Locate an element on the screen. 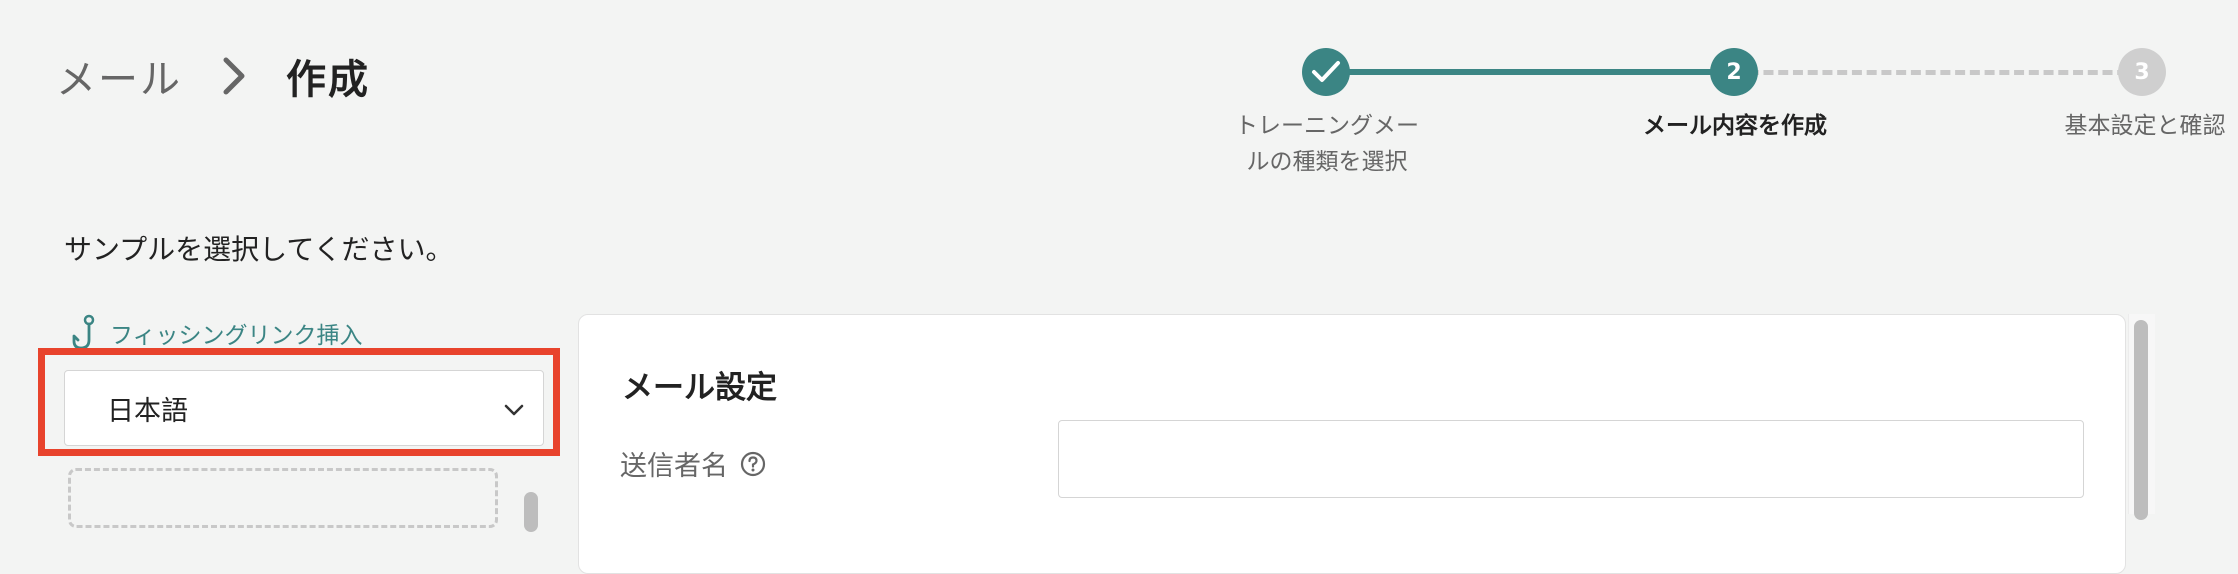 The image size is (2238, 574). mail-settings-title: メール設定 is located at coordinates (699, 388).